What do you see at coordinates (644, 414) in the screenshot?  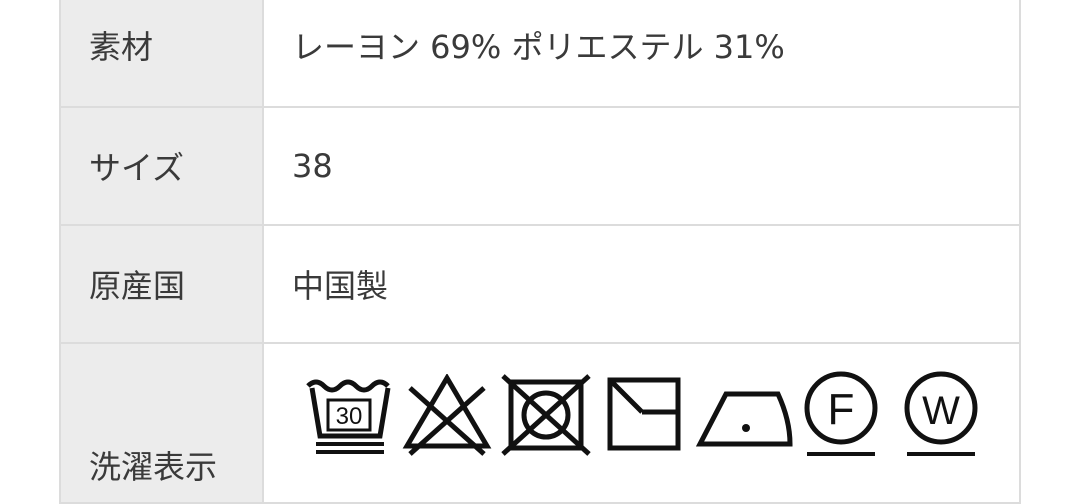 I see `shade-dry-icon` at bounding box center [644, 414].